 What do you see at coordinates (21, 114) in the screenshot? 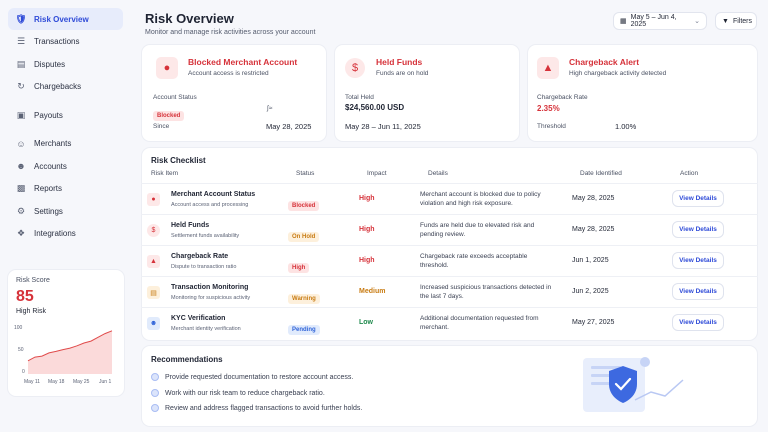
I see `wallet-icon: ▣` at bounding box center [21, 114].